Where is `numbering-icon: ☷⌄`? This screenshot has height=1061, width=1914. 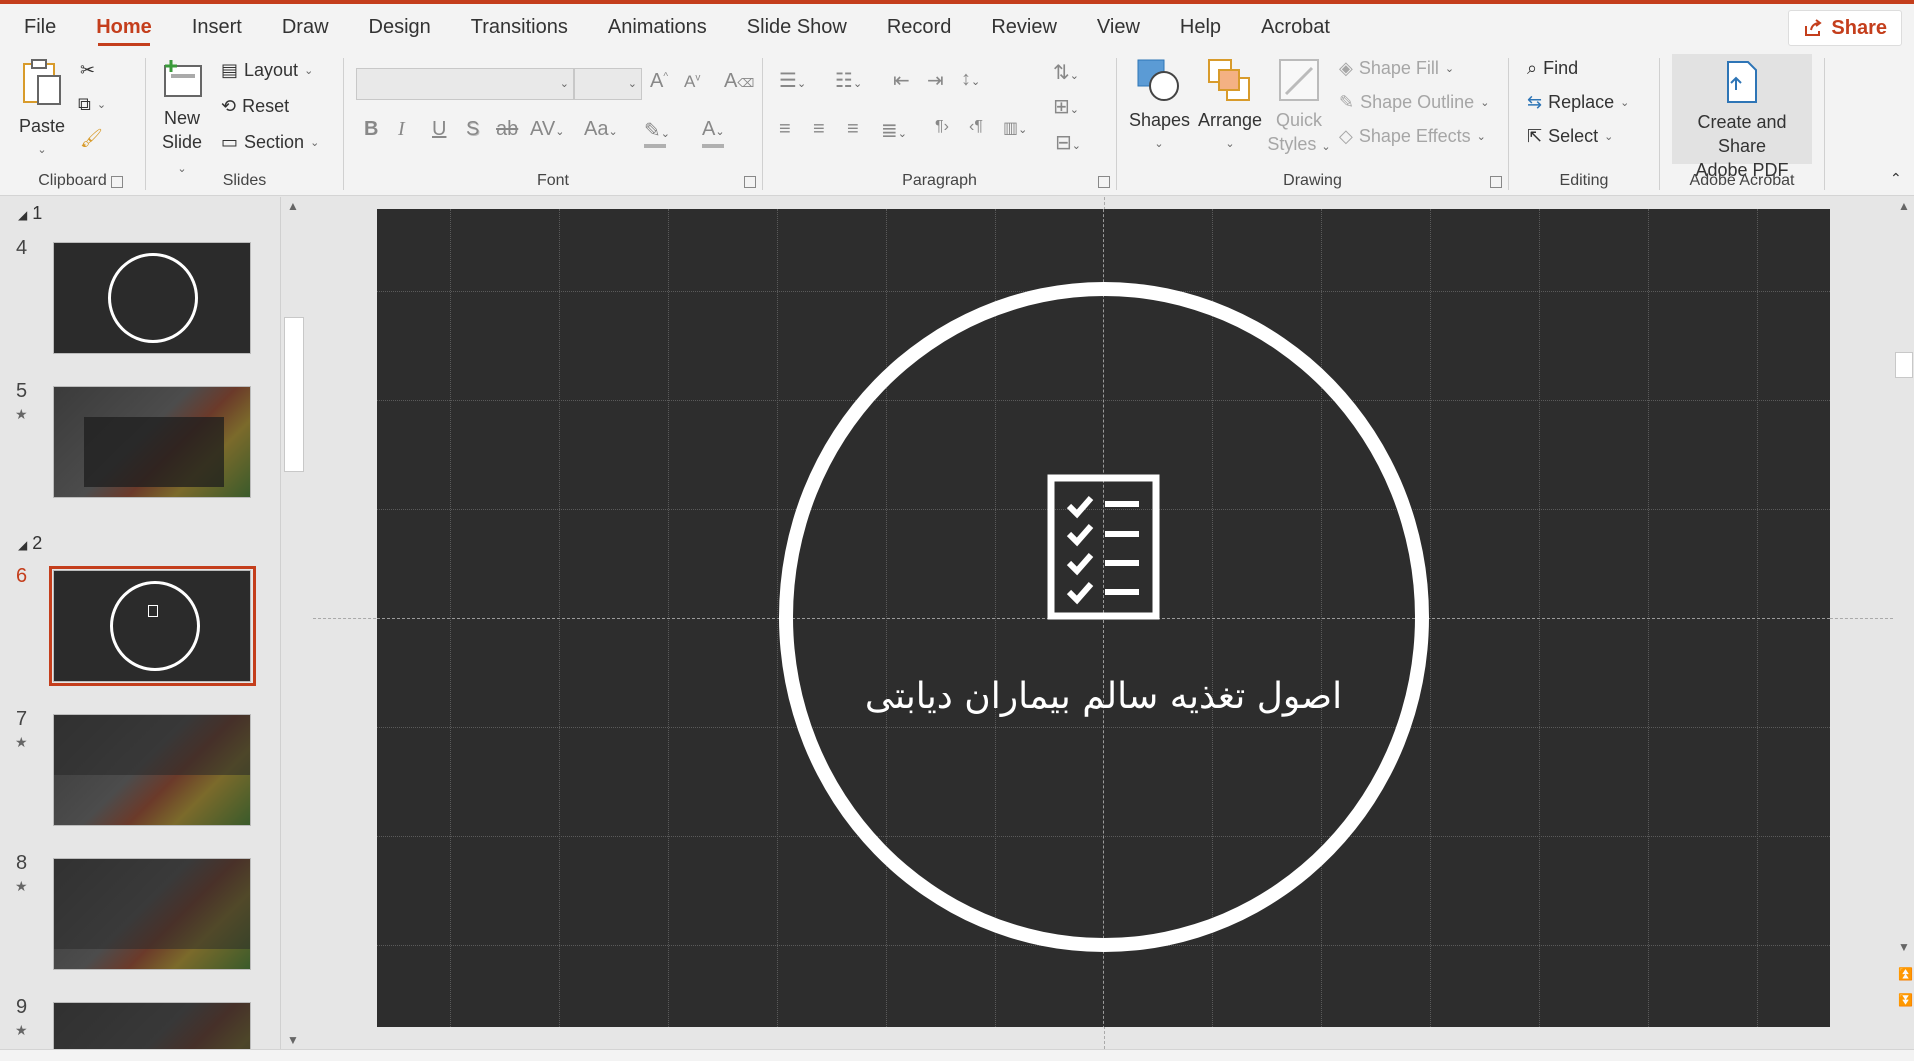
numbering-icon: ☷⌄ is located at coordinates (848, 80).